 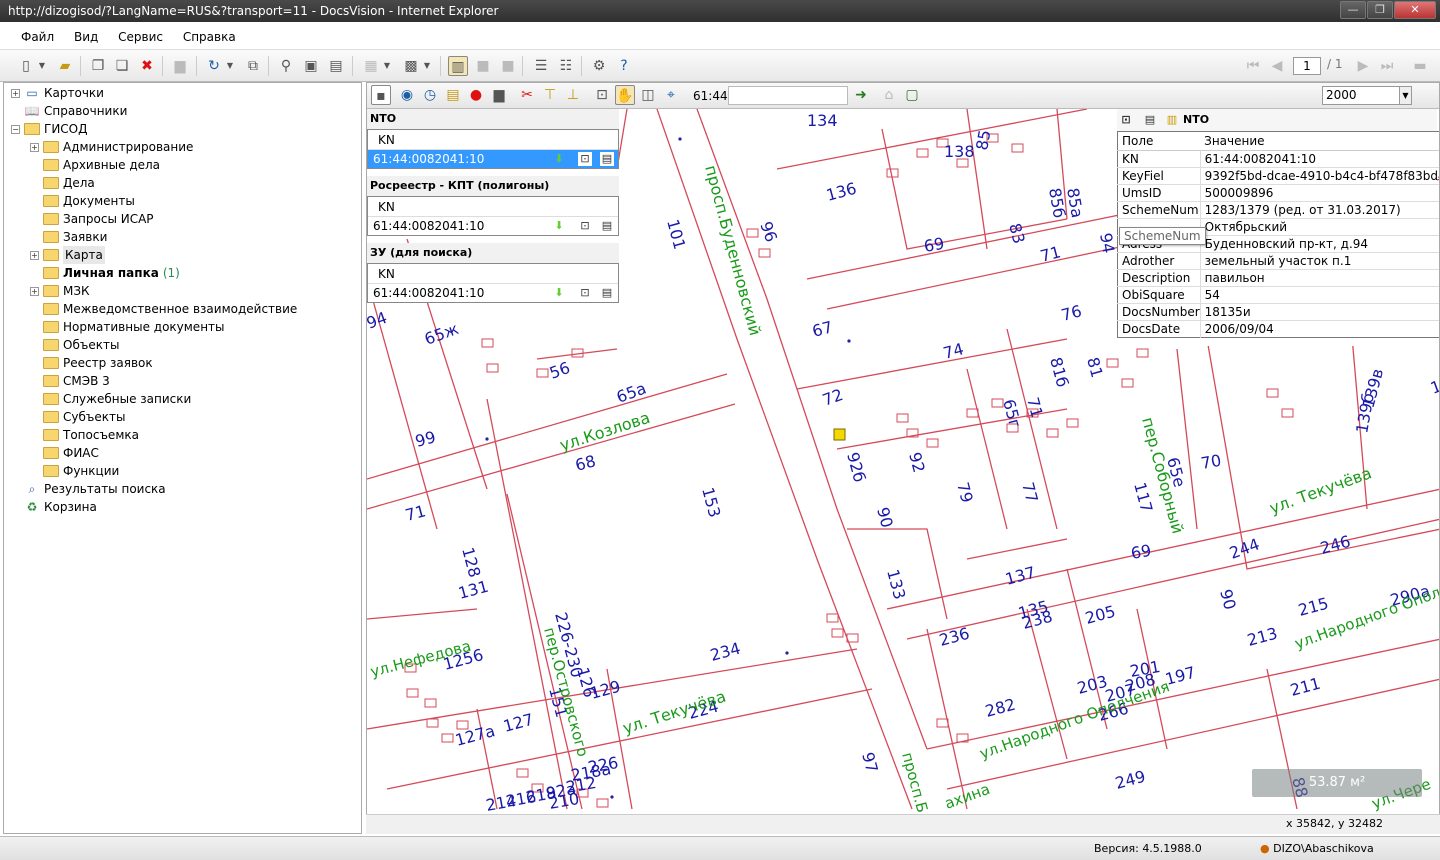 I want to click on properties-icon: ▦, so click(x=371, y=66).